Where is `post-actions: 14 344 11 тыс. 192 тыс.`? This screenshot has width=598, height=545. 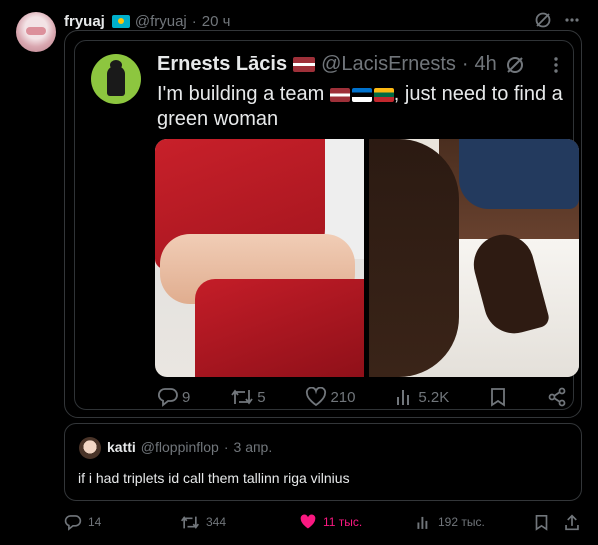 post-actions: 14 344 11 тыс. 192 тыс. is located at coordinates (324, 522).